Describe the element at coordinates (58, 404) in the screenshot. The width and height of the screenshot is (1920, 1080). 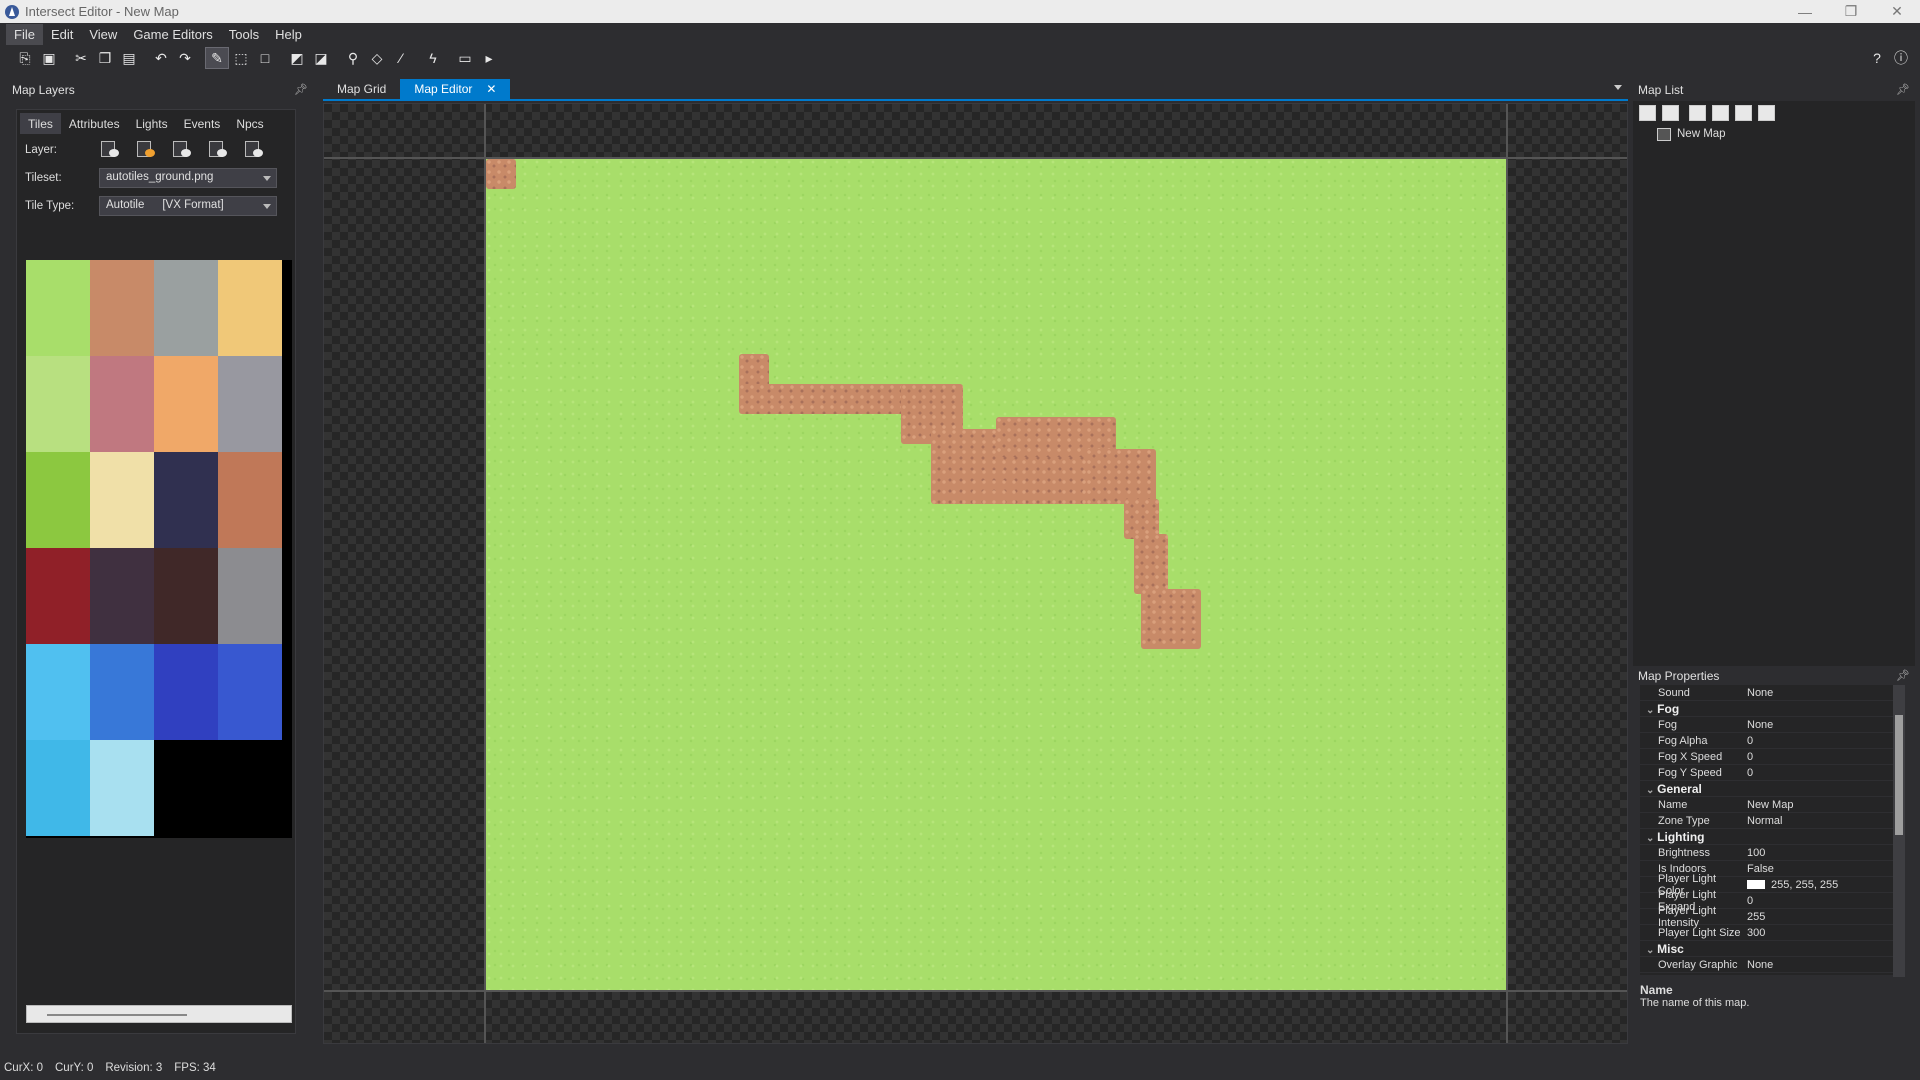
I see `tile-flowers` at that location.